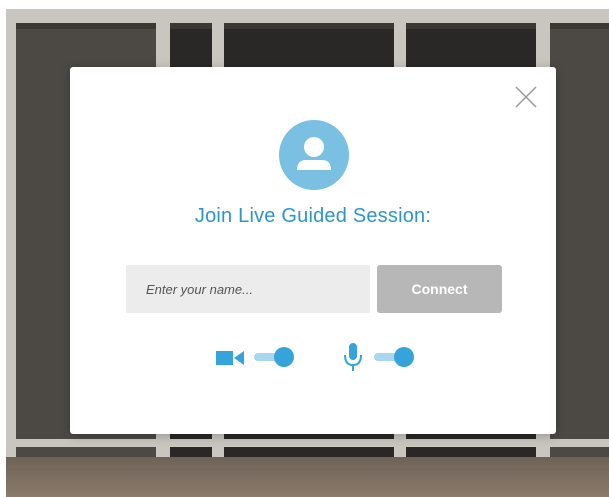 This screenshot has height=497, width=609. I want to click on name-input, so click(248, 289).